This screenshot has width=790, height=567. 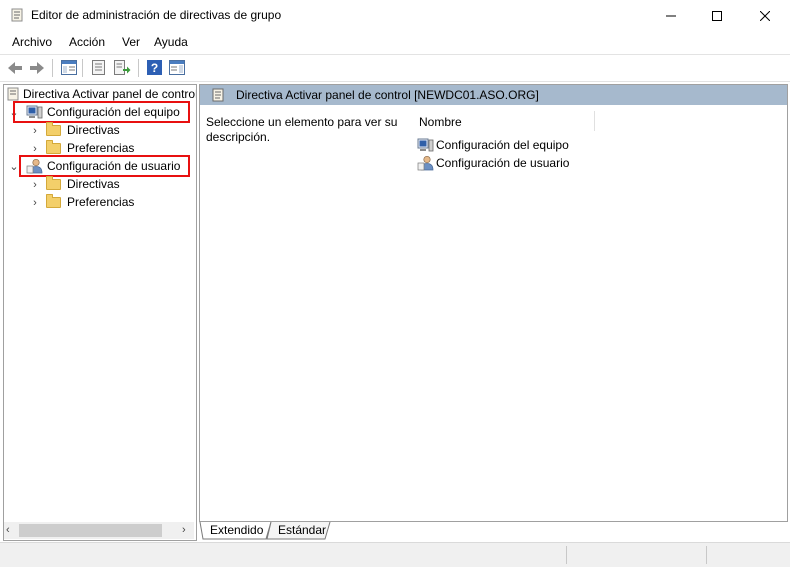 I want to click on show-hide-tree-button, so click(x=68, y=67).